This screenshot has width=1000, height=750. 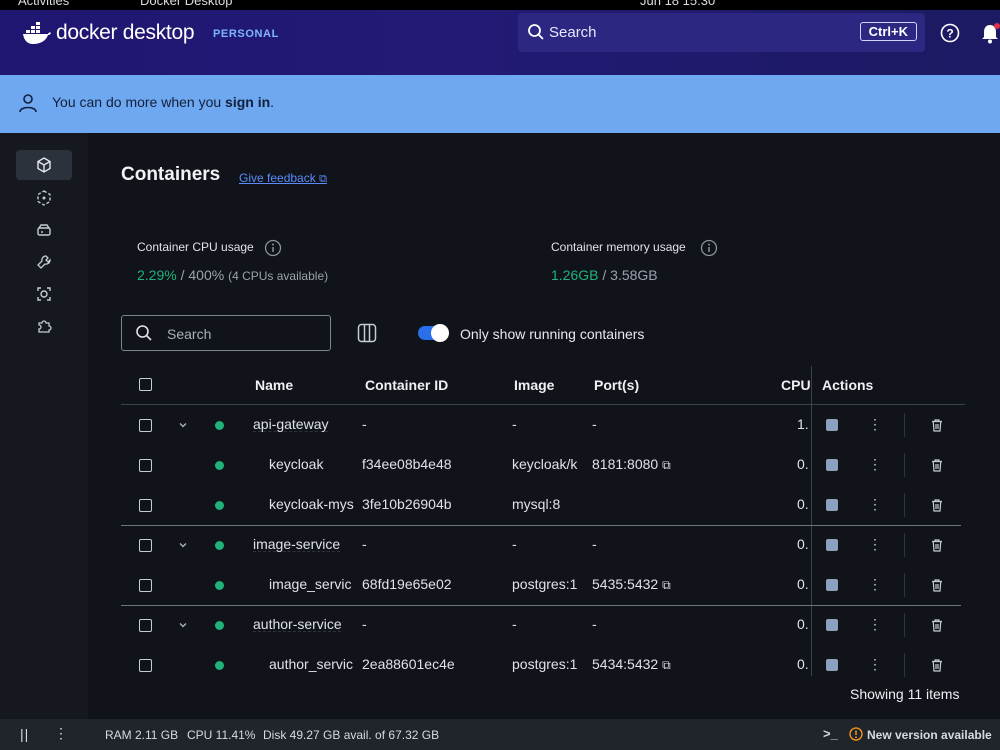 What do you see at coordinates (677, 4) in the screenshot?
I see `clock: Jun 18 15:30` at bounding box center [677, 4].